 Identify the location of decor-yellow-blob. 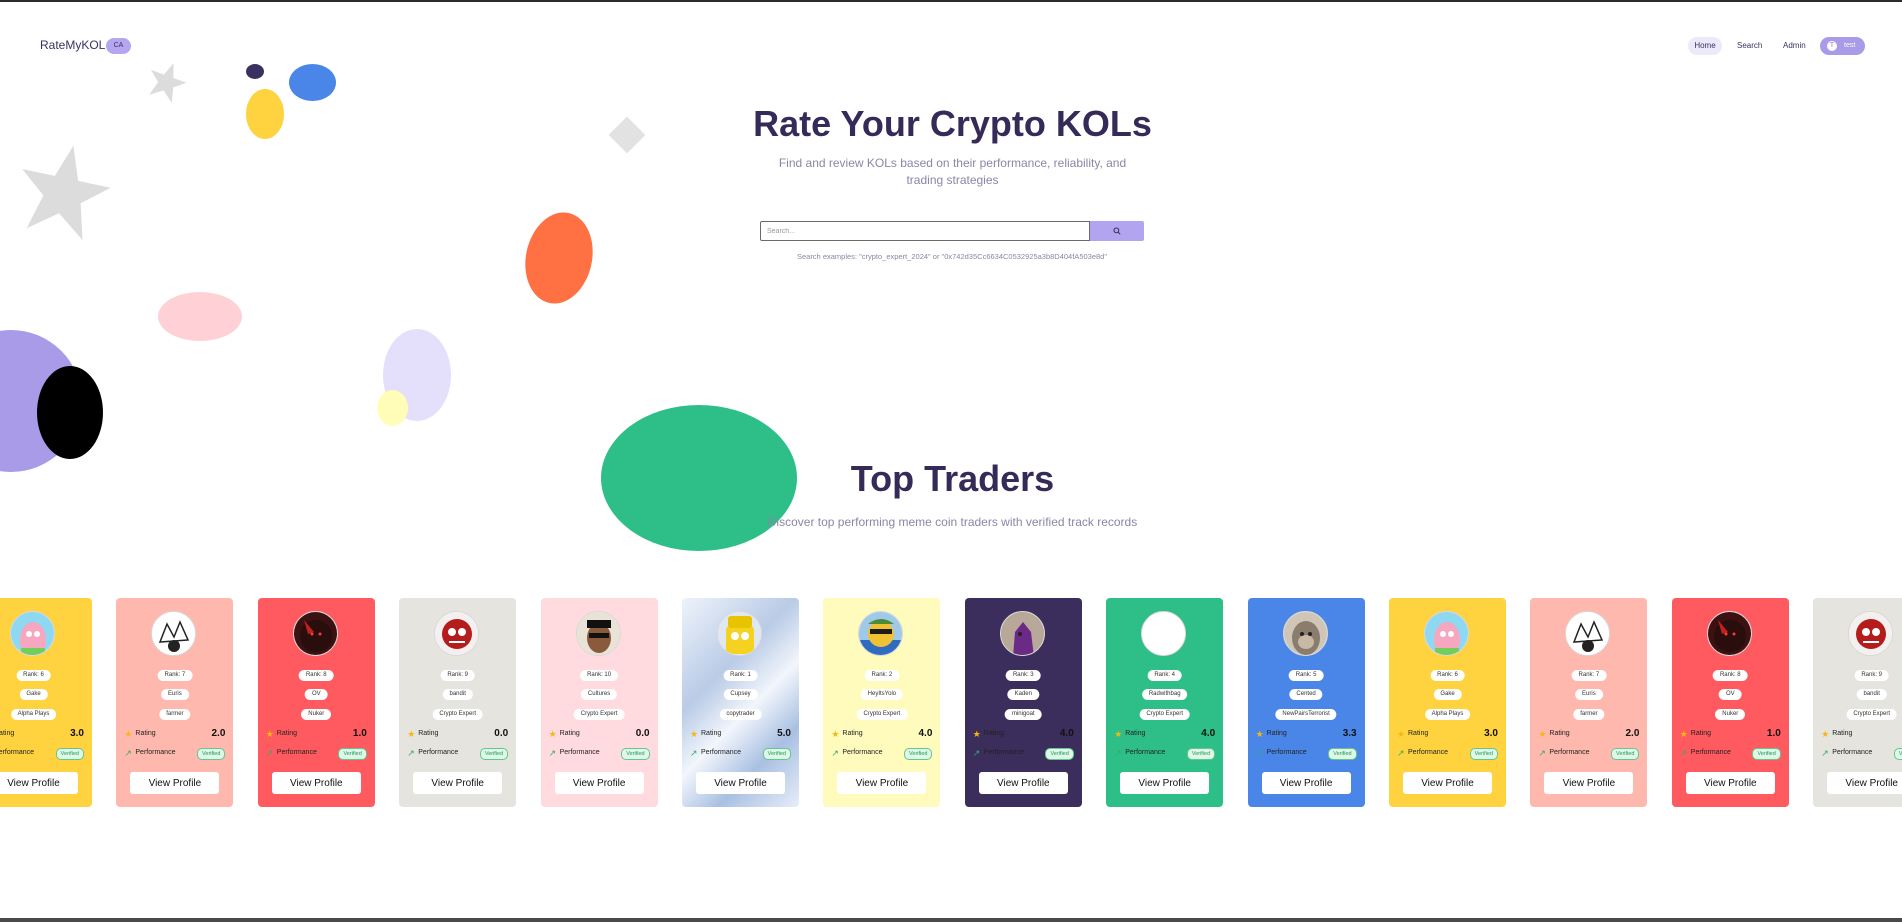
(265, 114).